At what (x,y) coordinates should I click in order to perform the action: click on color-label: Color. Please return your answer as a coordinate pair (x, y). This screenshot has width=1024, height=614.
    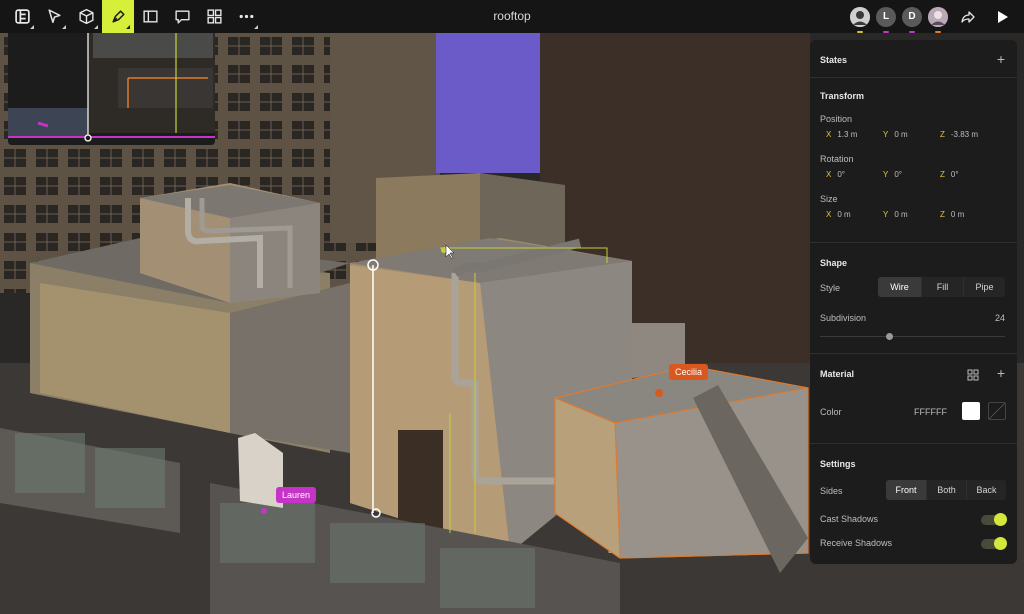
    Looking at the image, I should click on (831, 412).